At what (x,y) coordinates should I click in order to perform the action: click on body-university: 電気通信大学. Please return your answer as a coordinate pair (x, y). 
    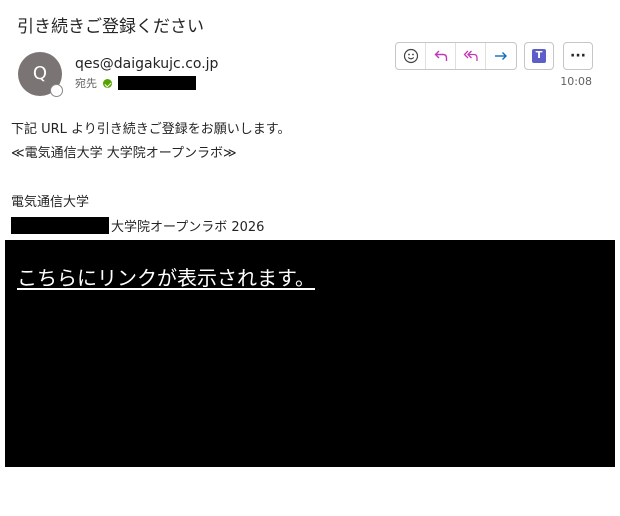
    Looking at the image, I should click on (50, 202).